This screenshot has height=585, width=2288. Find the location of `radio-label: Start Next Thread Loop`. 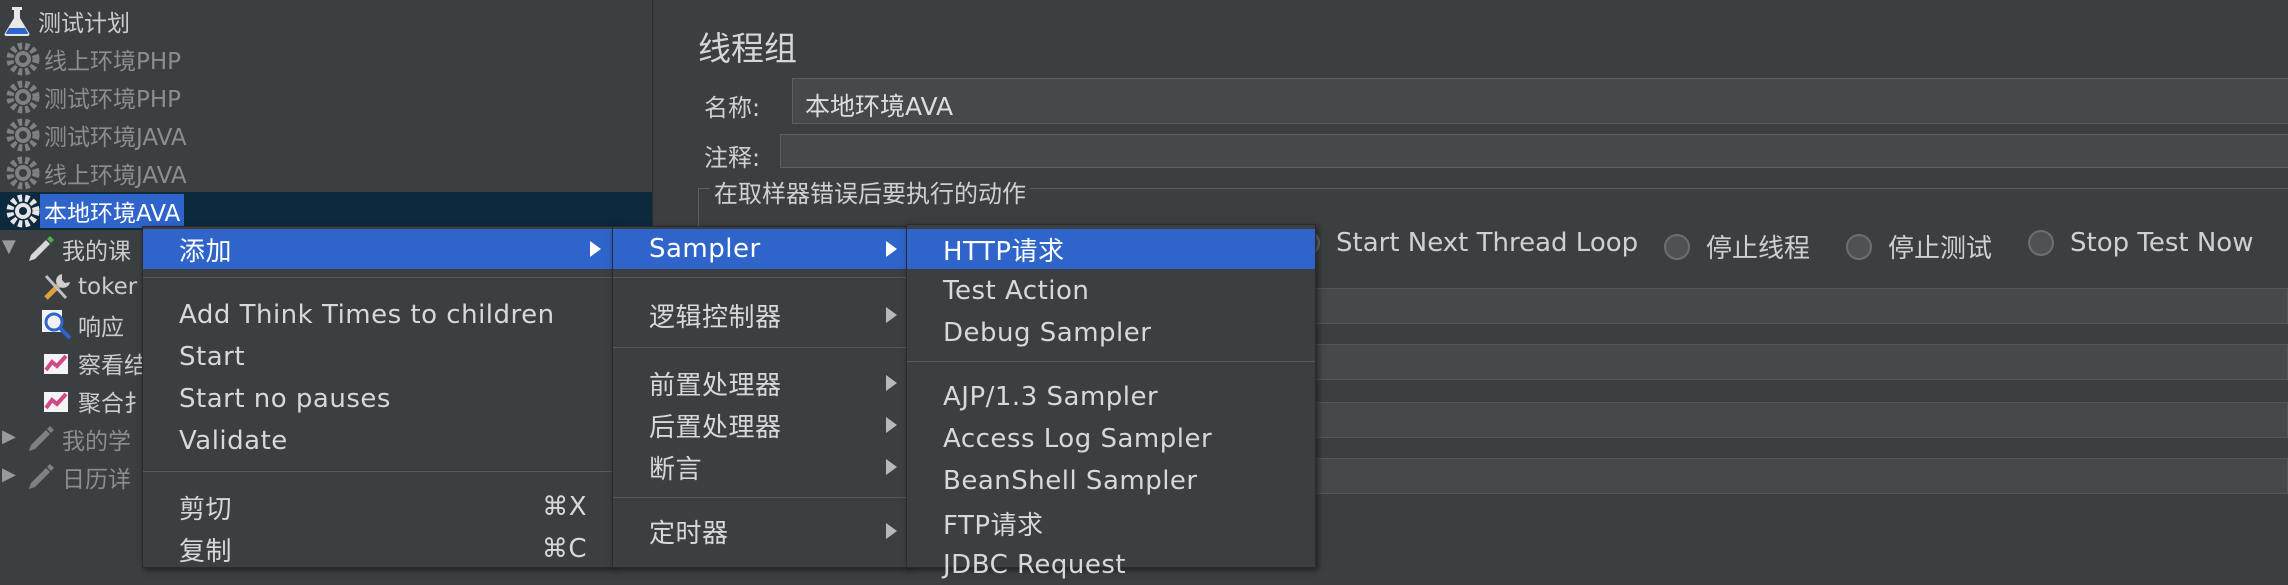

radio-label: Start Next Thread Loop is located at coordinates (1487, 243).